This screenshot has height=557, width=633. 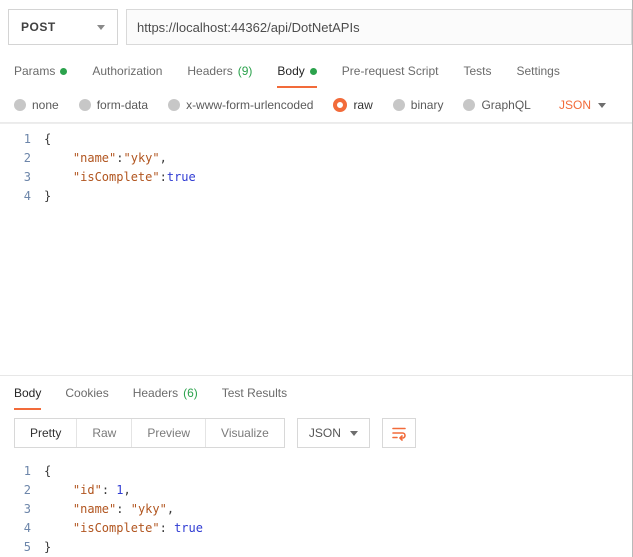 What do you see at coordinates (63, 27) in the screenshot?
I see `method-select: POST` at bounding box center [63, 27].